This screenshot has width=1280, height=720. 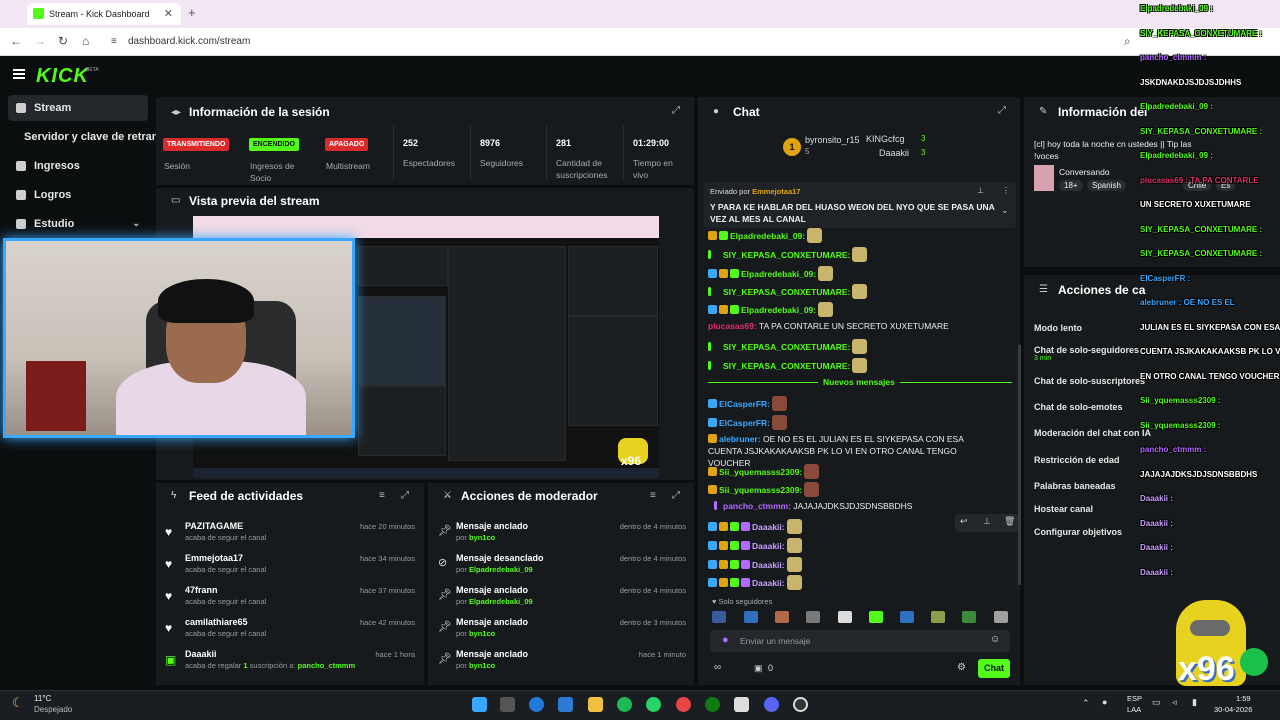 I want to click on feed-user: Emmejotaa17, so click(x=214, y=558).